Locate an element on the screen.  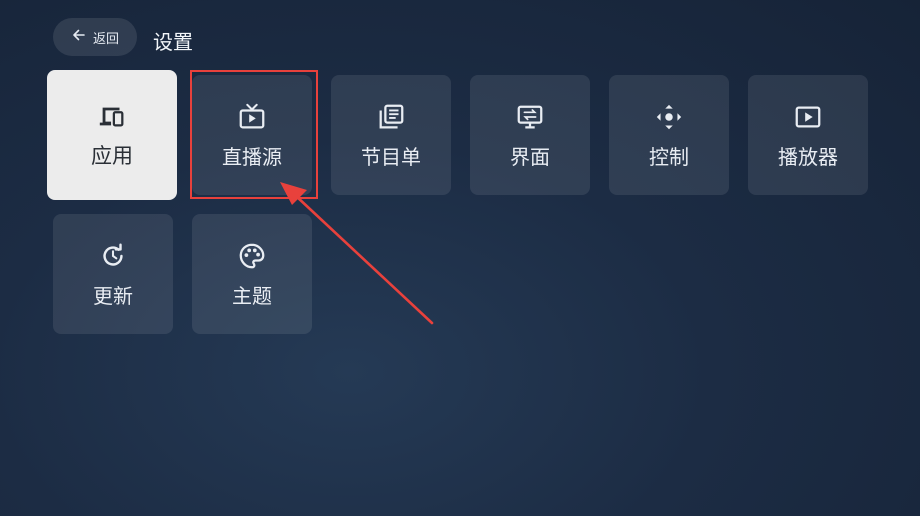
tile-label: 应用 is located at coordinates (112, 156).